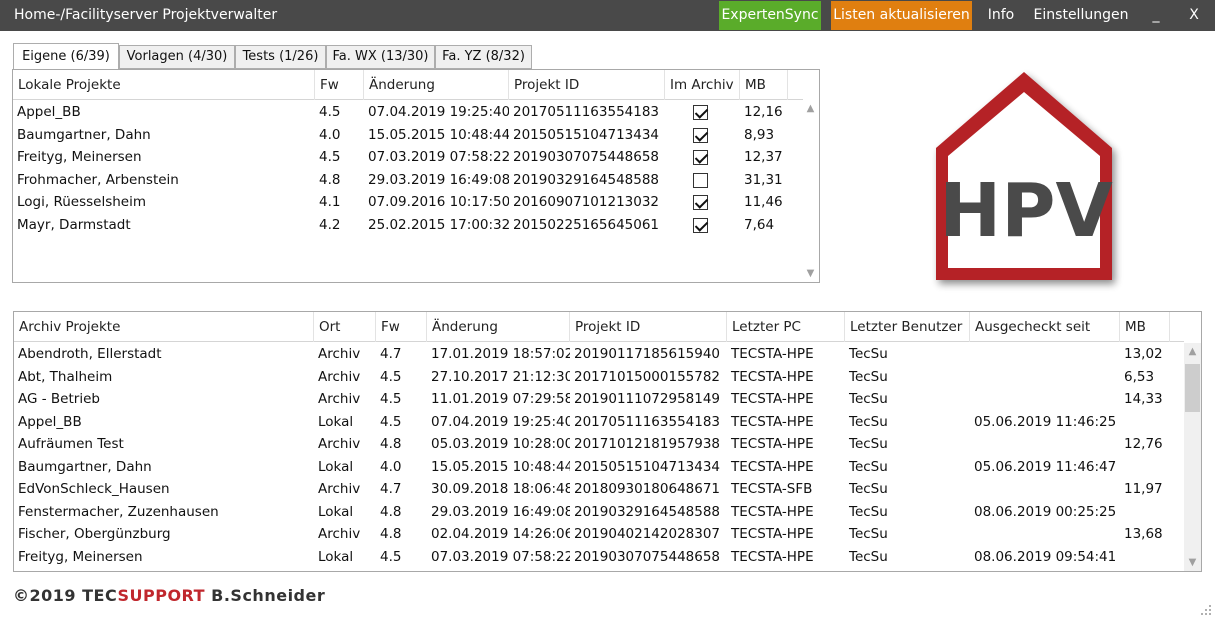  I want to click on footer-suffix: B.Schneider, so click(265, 595).